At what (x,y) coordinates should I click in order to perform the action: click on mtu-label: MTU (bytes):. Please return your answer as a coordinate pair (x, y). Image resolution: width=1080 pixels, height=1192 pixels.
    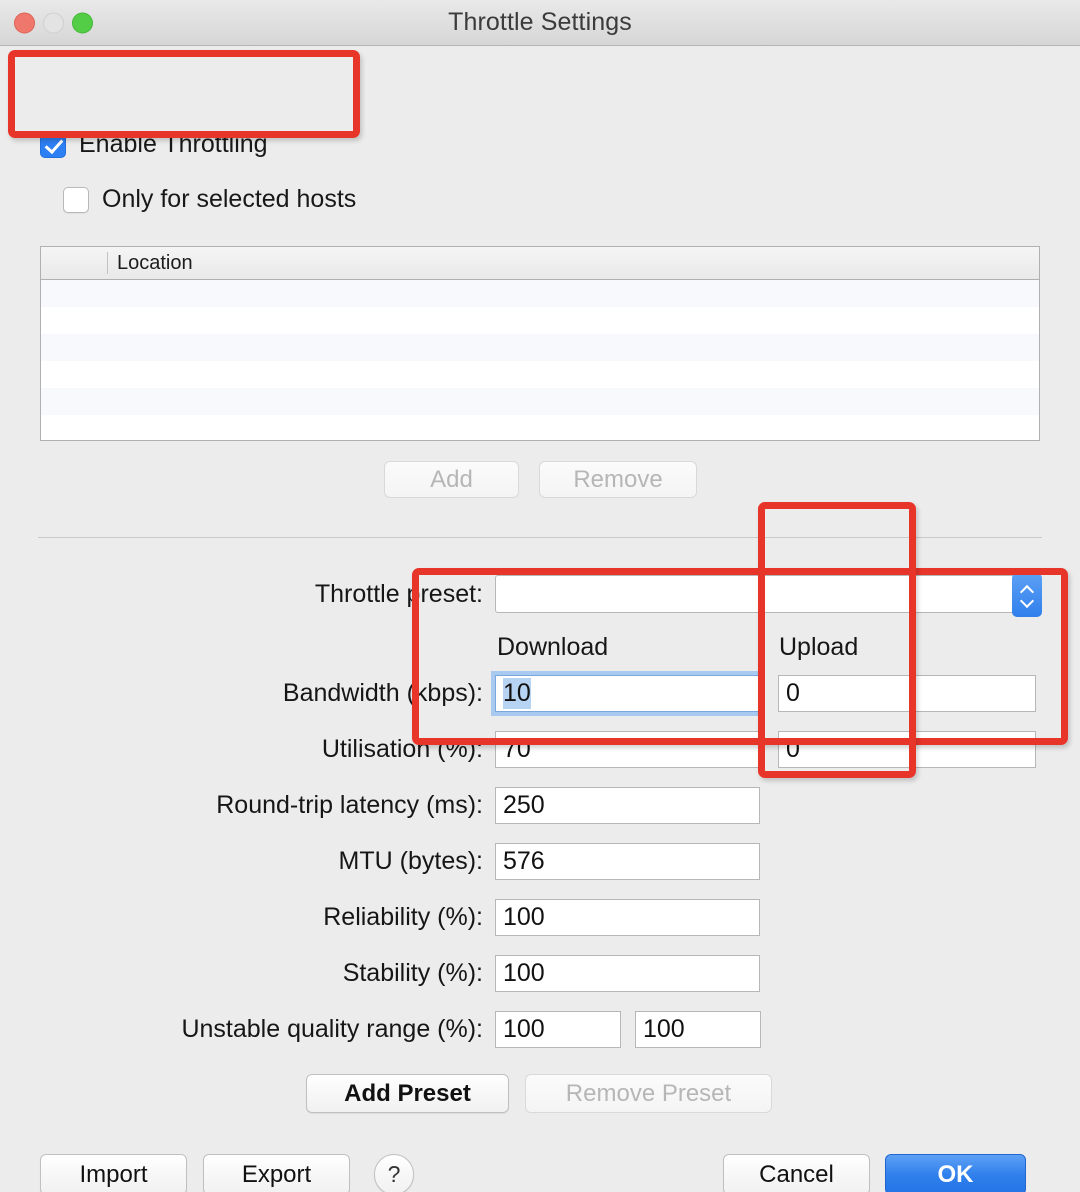
    Looking at the image, I should click on (410, 860).